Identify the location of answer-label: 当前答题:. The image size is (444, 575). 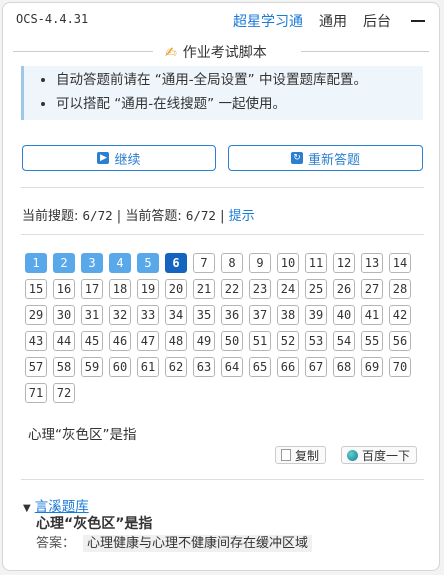
(153, 216).